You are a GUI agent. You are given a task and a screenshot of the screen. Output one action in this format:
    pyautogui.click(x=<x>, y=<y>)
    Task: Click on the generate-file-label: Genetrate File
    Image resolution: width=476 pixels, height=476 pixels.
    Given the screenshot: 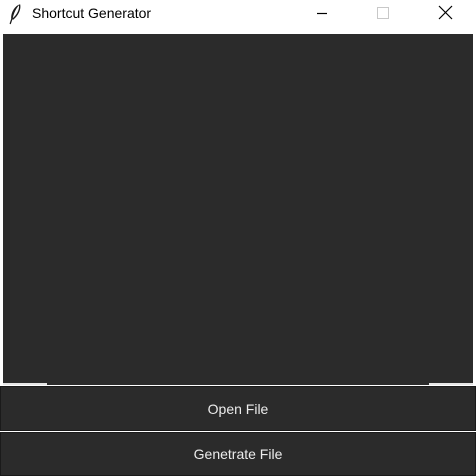 What is the action you would take?
    pyautogui.click(x=238, y=454)
    